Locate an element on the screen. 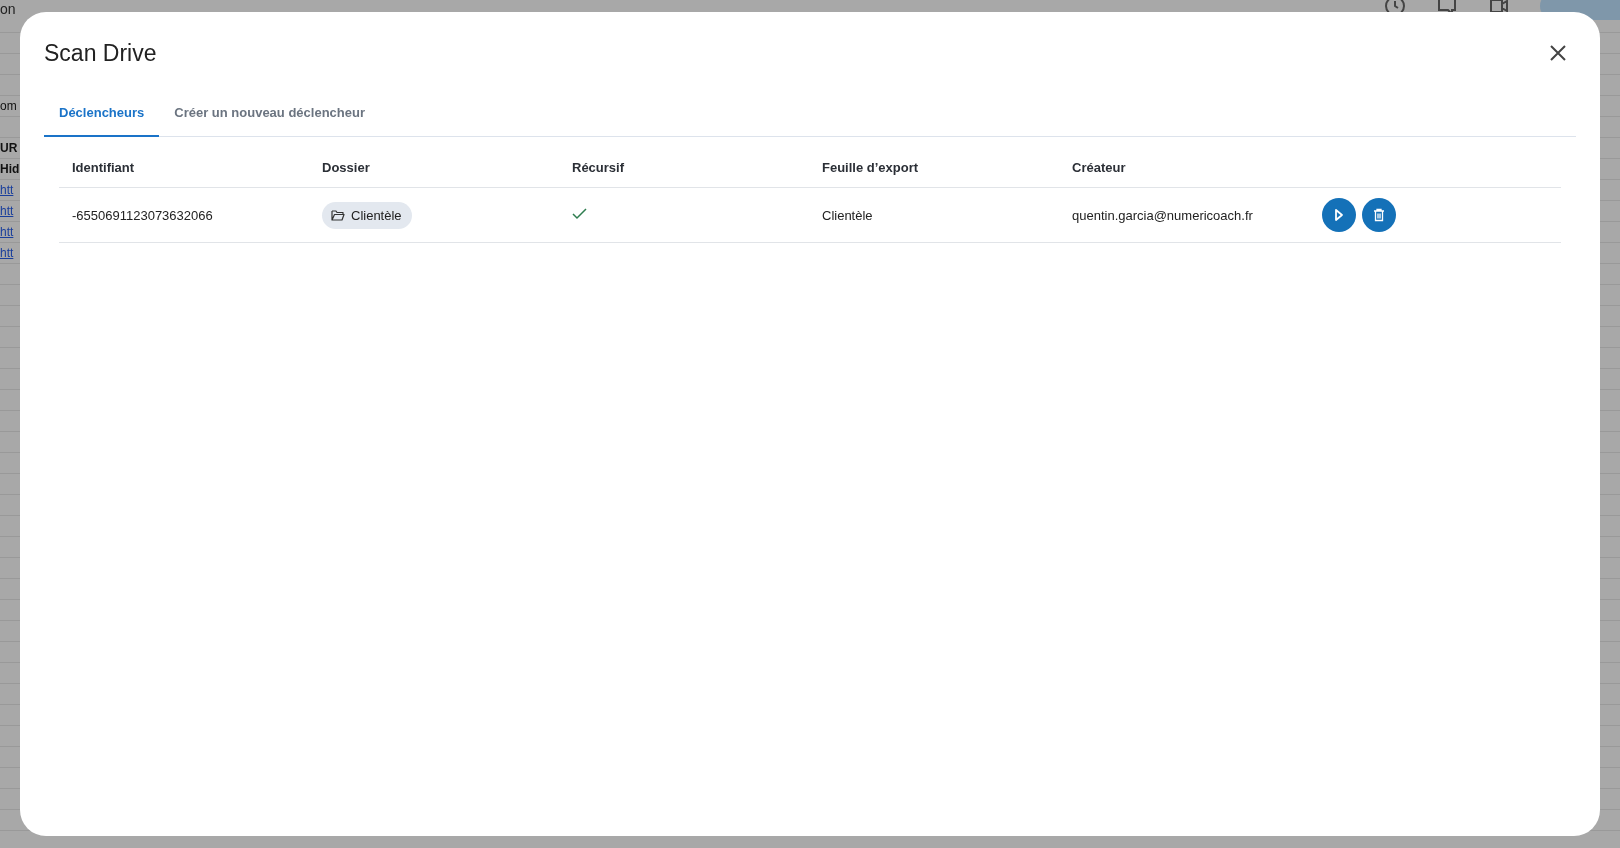  run-button is located at coordinates (1339, 215).